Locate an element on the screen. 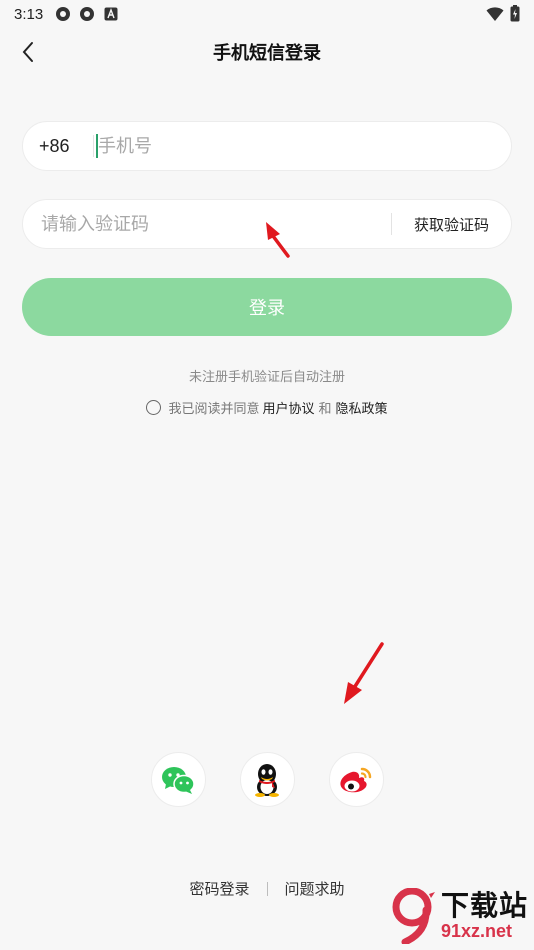  phone-field: +86 is located at coordinates (267, 146).